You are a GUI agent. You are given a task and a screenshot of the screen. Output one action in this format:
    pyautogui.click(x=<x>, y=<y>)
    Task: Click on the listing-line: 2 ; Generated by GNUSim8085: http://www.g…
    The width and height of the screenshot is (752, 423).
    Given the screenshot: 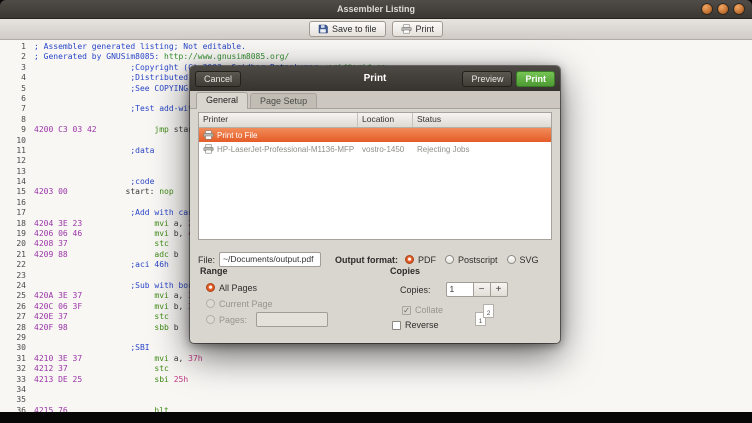 What is the action you would take?
    pyautogui.click(x=376, y=57)
    